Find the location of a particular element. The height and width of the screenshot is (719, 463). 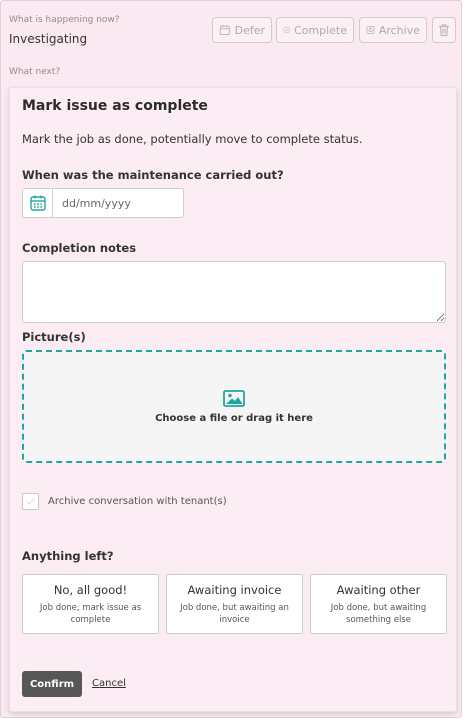

confirm-button: Confirm is located at coordinates (52, 684).